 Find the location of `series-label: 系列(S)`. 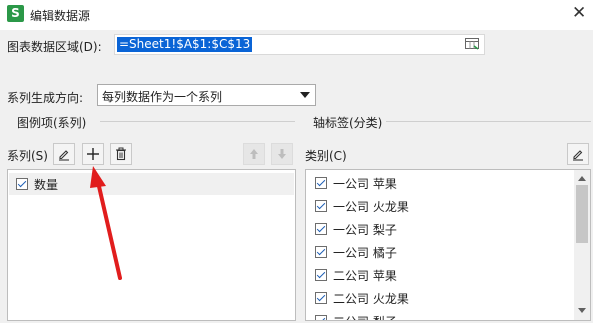

series-label: 系列(S) is located at coordinates (27, 156).